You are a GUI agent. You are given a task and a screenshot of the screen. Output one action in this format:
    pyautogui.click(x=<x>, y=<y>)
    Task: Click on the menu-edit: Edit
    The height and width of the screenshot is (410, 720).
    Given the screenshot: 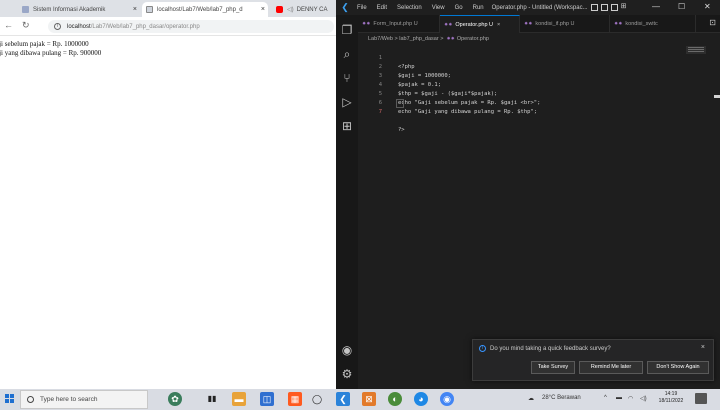 What is the action you would take?
    pyautogui.click(x=382, y=8)
    